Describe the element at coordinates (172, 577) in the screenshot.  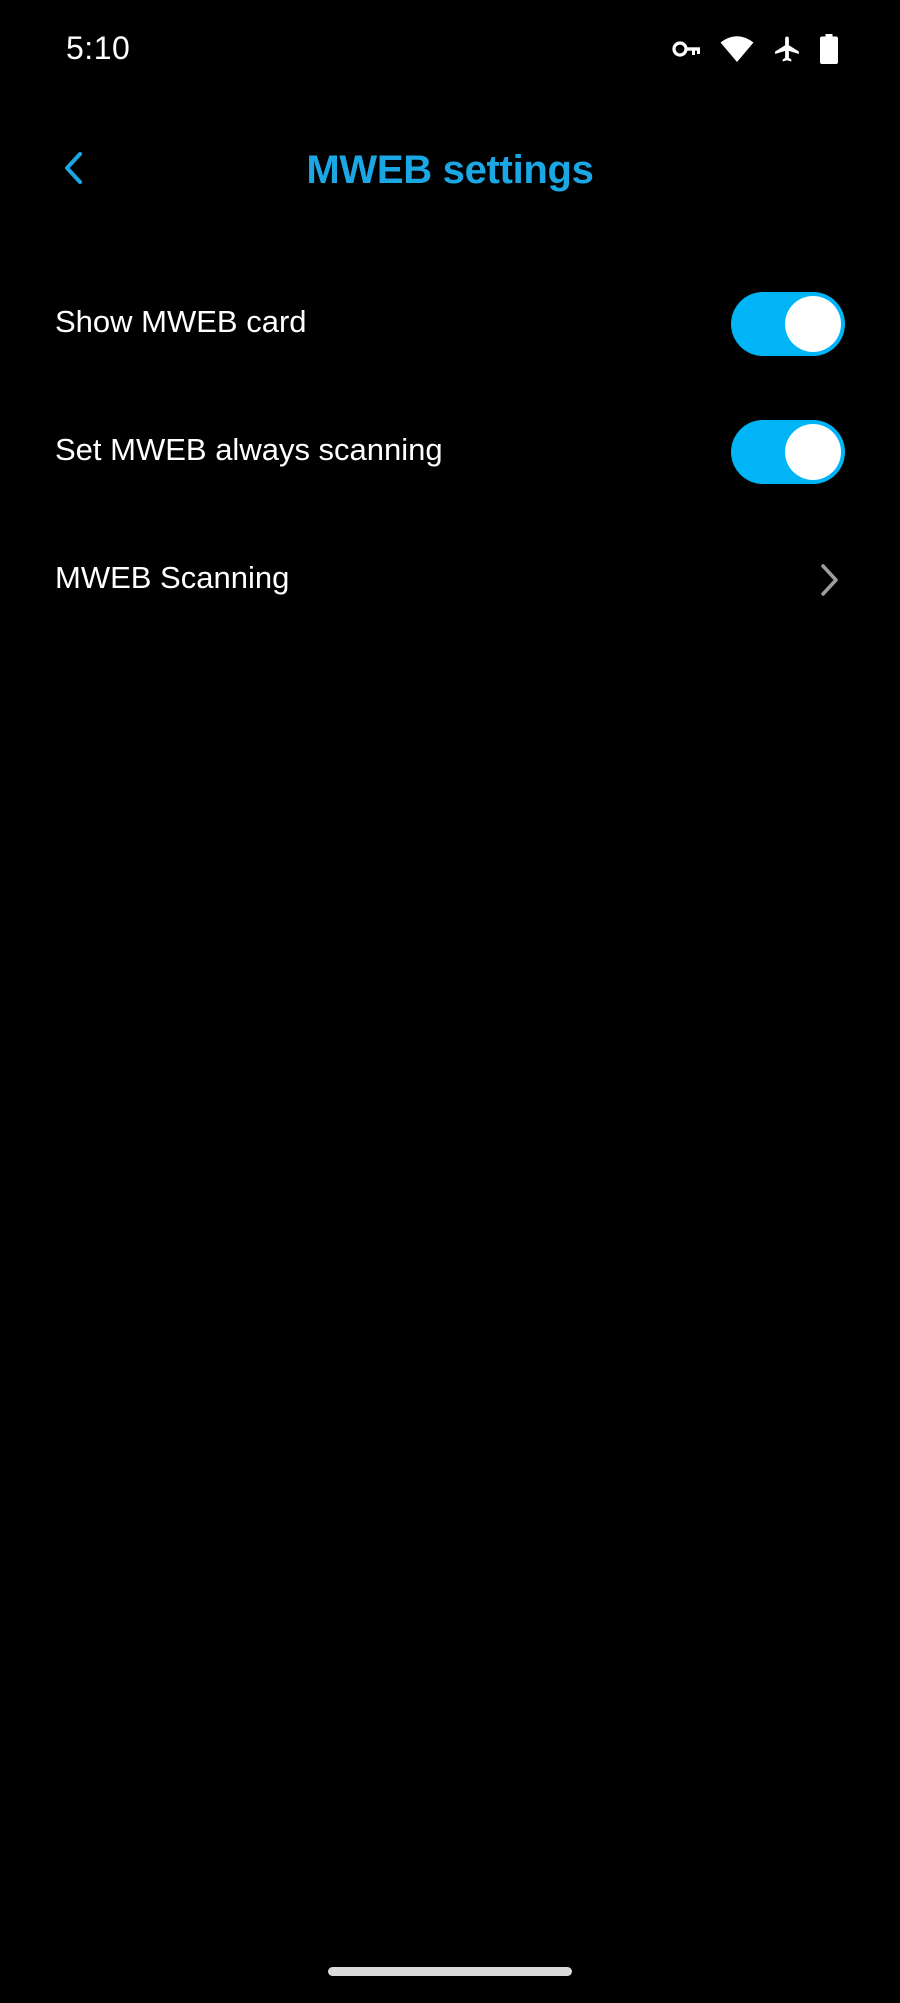
I see `setting-label: MWEB Scanning` at that location.